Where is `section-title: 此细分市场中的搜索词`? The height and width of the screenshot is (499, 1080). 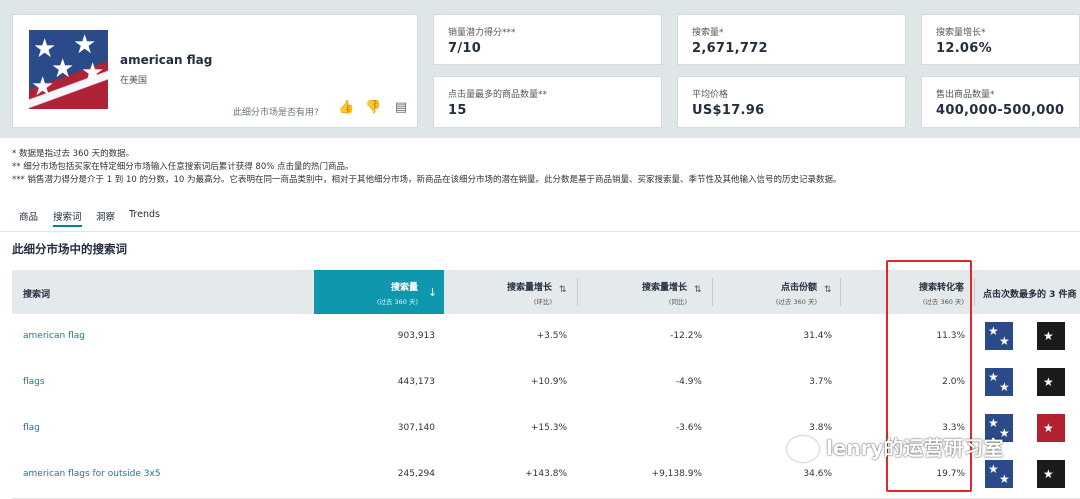 section-title: 此细分市场中的搜索词 is located at coordinates (69, 249).